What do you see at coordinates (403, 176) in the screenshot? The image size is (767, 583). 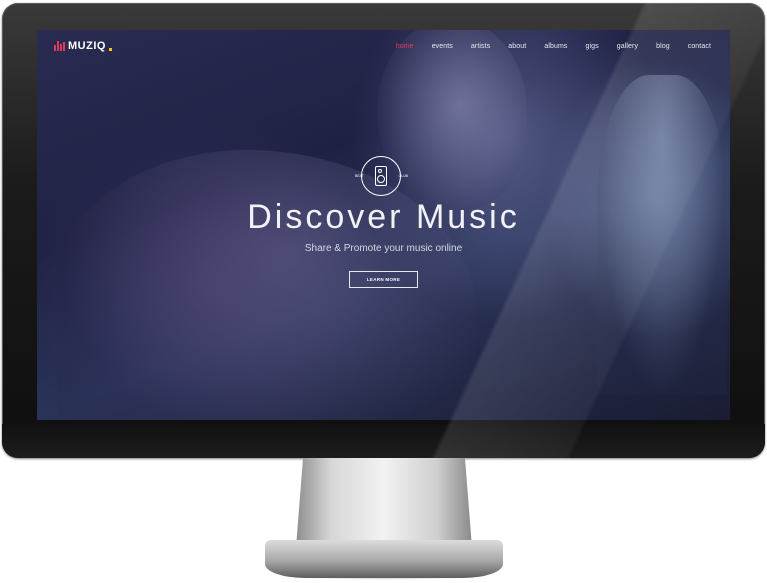 I see `icon-badge-right: CLUB` at bounding box center [403, 176].